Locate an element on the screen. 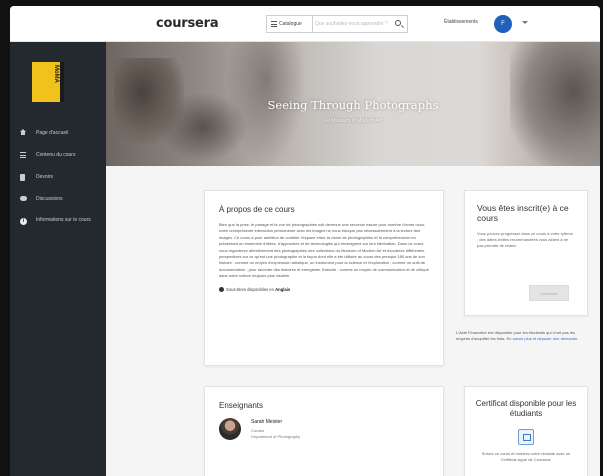  continue-button: Continuer is located at coordinates (549, 293).